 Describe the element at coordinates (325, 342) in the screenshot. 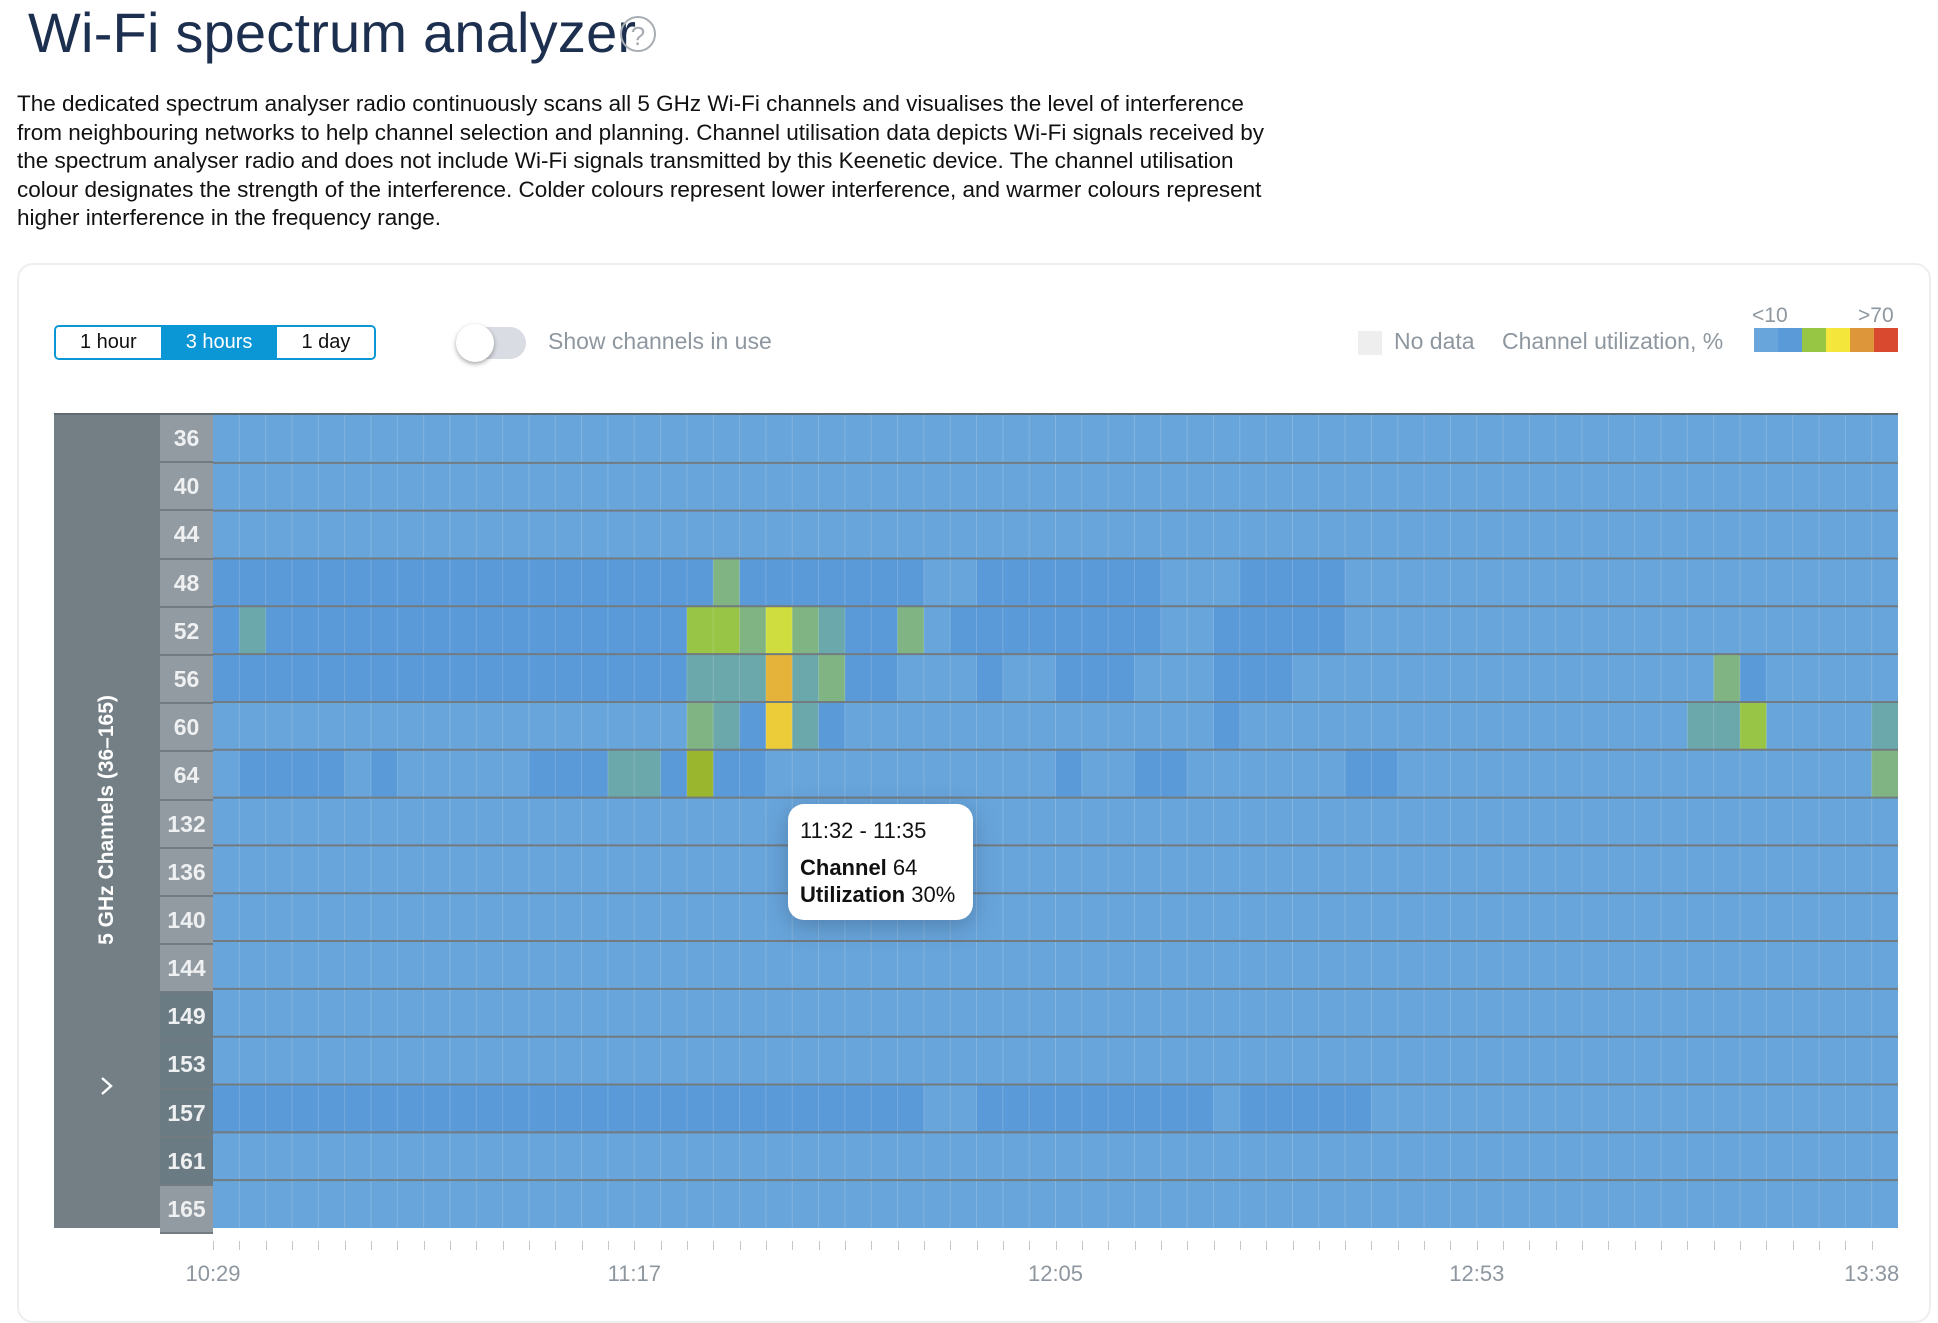

I see `range-1-day-button: 1 day` at that location.